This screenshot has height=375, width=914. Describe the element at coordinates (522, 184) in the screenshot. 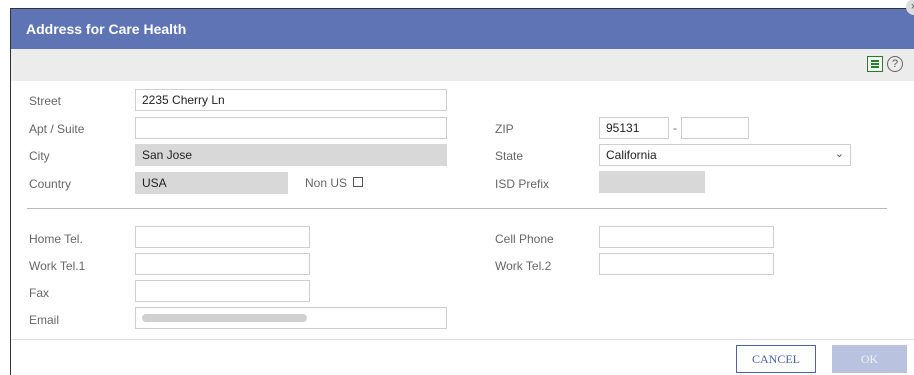

I see `isd-prefix-label: ISD Prefix` at that location.